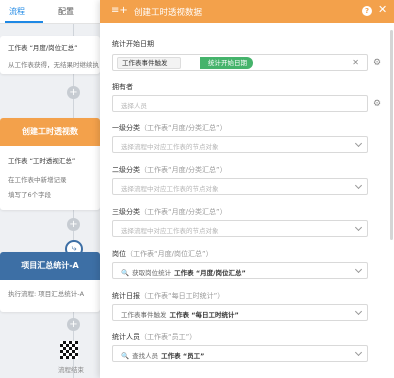  What do you see at coordinates (50, 132) in the screenshot?
I see `node-title: 创建工时透视数` at bounding box center [50, 132].